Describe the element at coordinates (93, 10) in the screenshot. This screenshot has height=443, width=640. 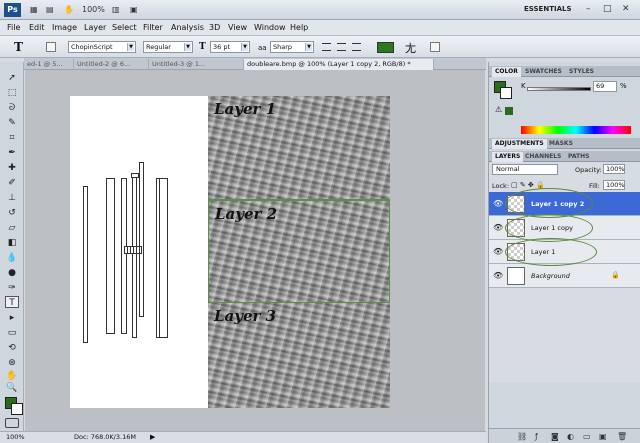
I see `zoom-level: 100%` at that location.